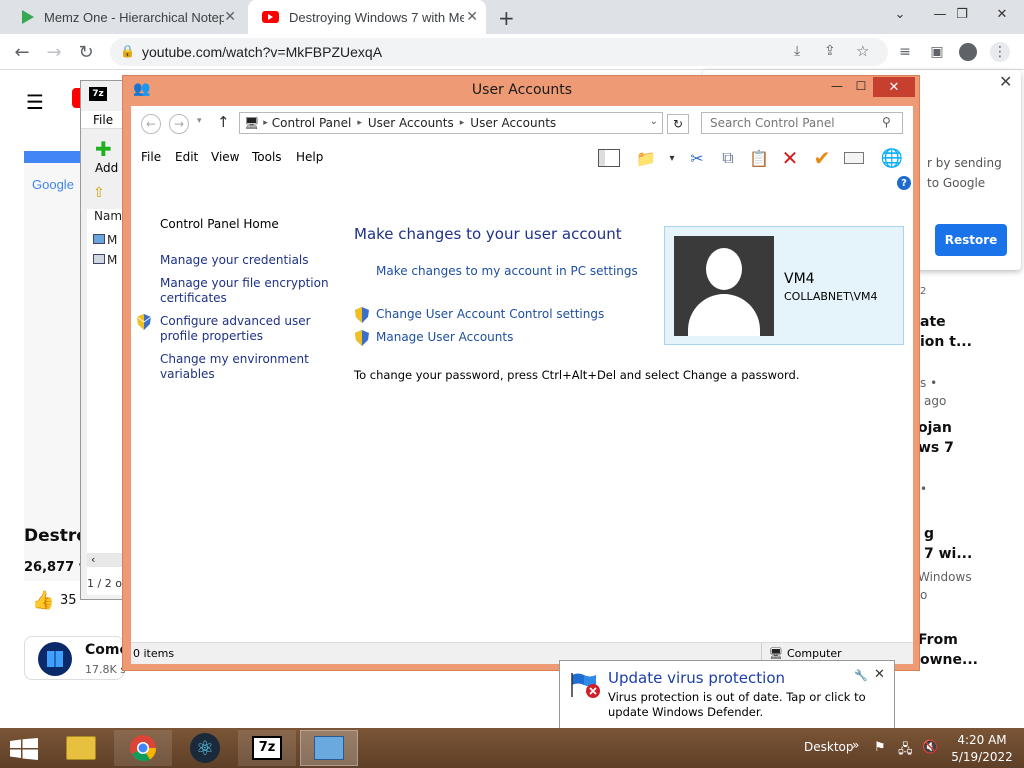 The width and height of the screenshot is (1024, 768). I want to click on globe-icon: 🌐, so click(892, 158).